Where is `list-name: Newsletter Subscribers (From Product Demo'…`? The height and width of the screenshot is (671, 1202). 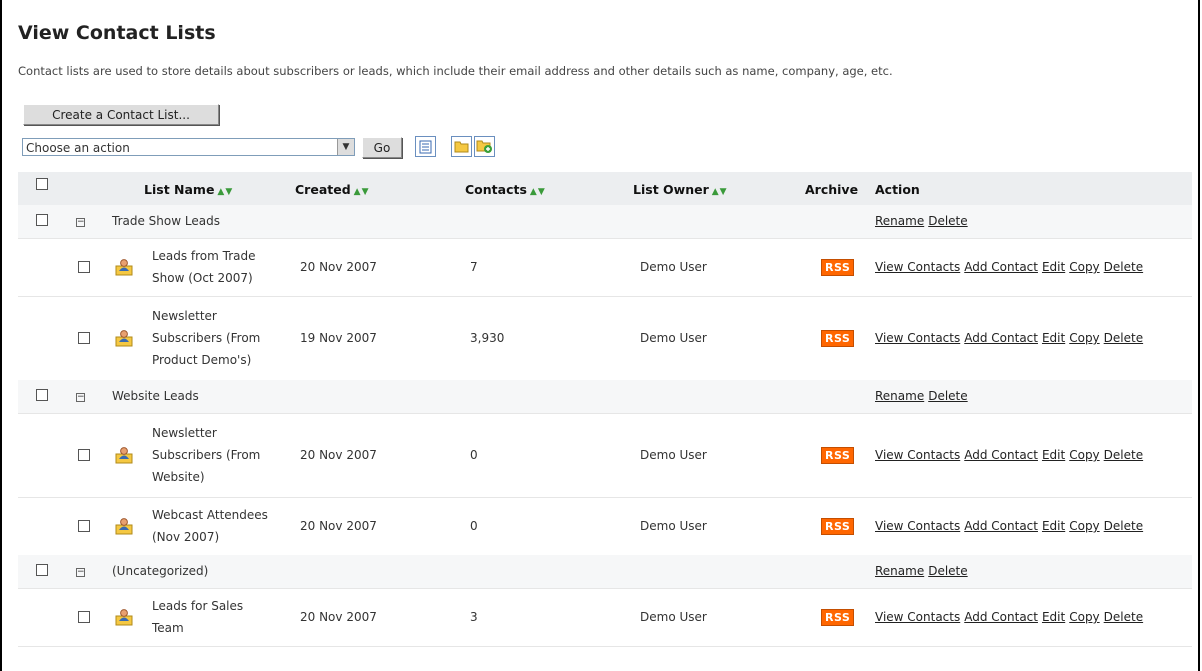 list-name: Newsletter Subscribers (From Product Demo'… is located at coordinates (206, 338).